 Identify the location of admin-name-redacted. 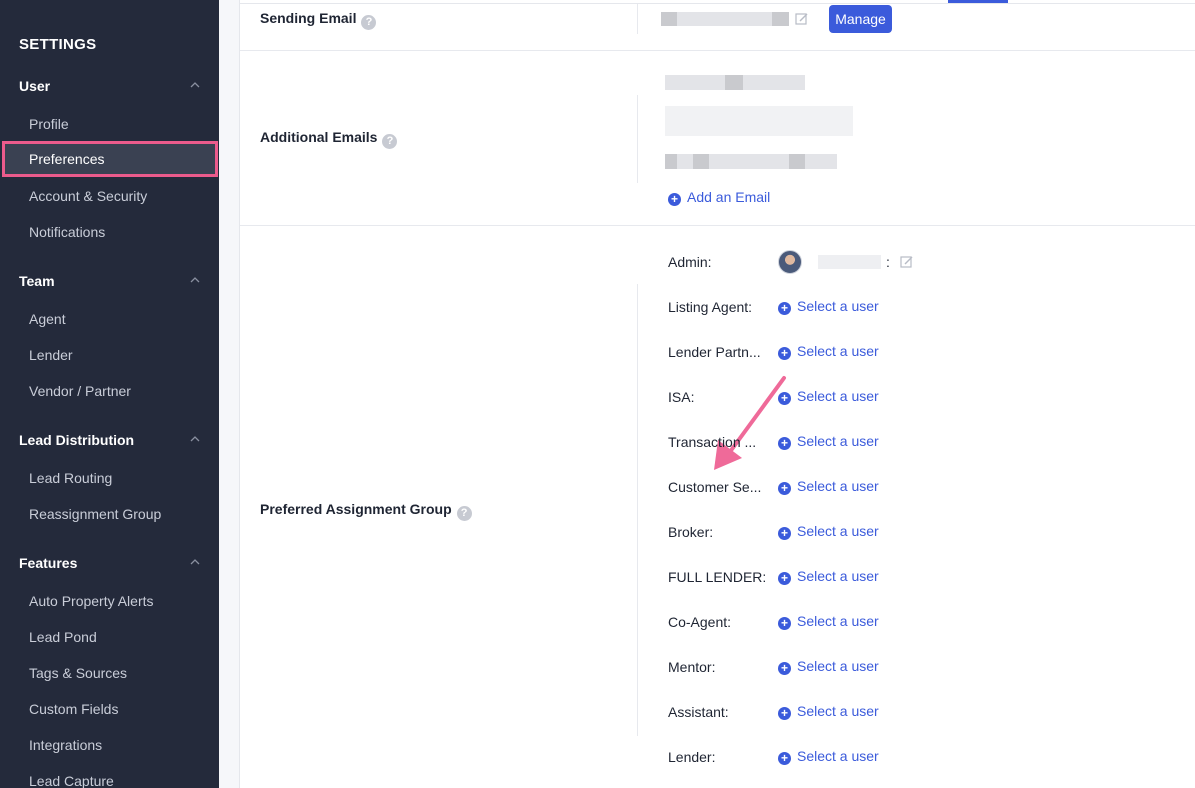
(849, 262).